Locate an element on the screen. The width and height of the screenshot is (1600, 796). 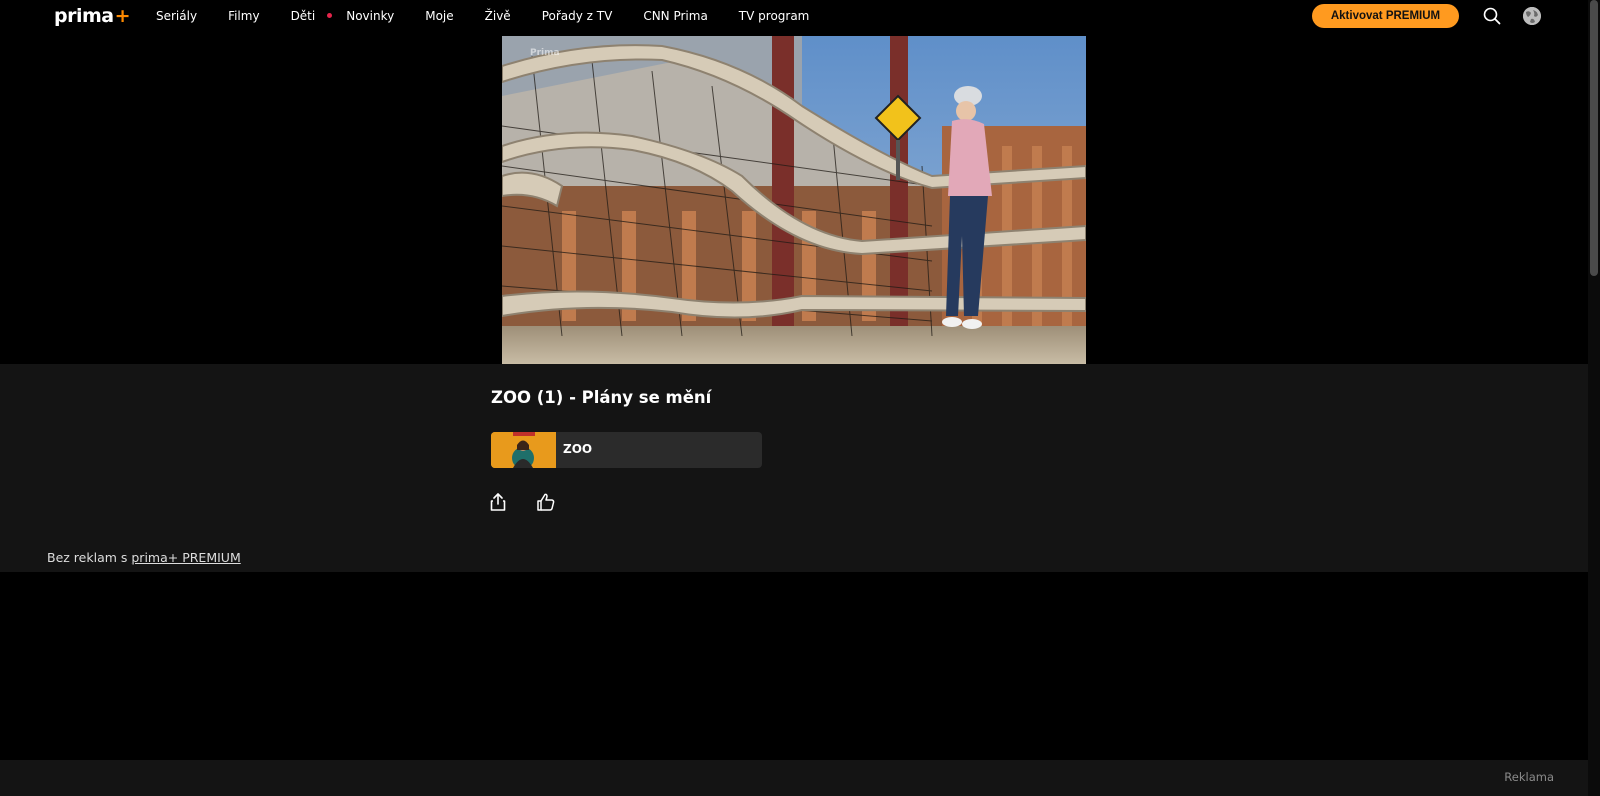
show-thumbnail-image is located at coordinates (523, 450).